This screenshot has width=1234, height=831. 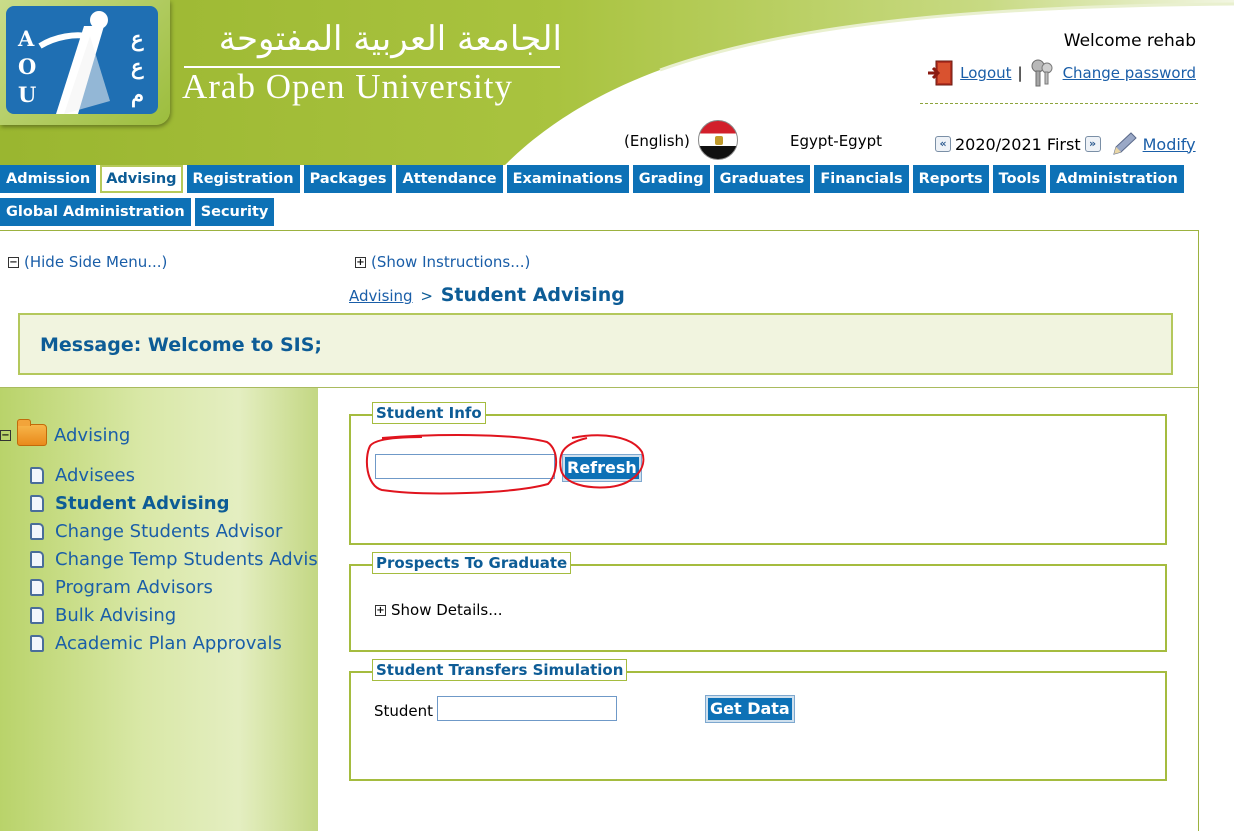 What do you see at coordinates (82, 60) in the screenshot?
I see `logo-emblem: A O U ع ع م` at bounding box center [82, 60].